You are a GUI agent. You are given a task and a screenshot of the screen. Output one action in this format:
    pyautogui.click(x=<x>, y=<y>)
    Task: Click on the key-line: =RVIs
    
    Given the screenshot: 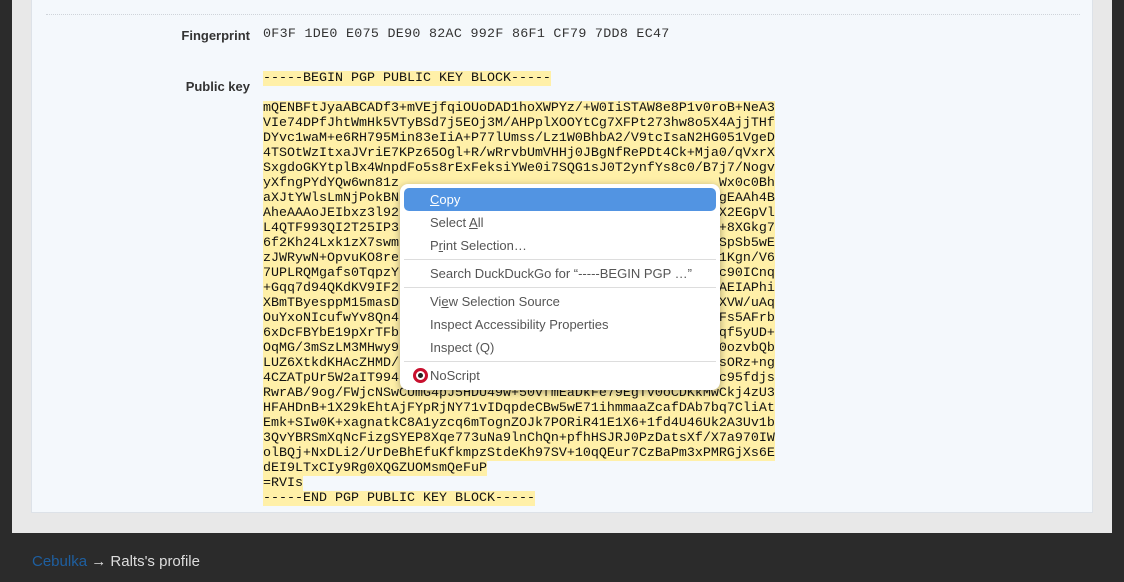 What is the action you would take?
    pyautogui.click(x=519, y=483)
    